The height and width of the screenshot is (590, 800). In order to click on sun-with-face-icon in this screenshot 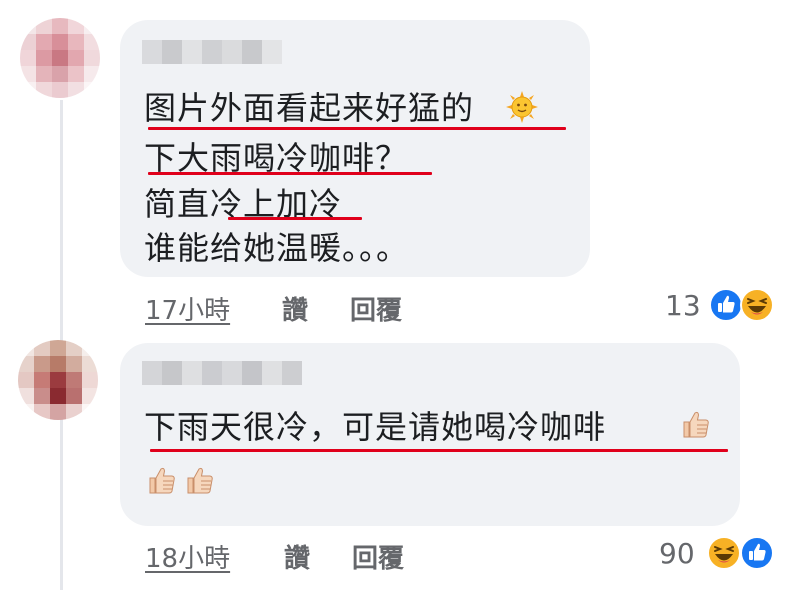, I will do `click(522, 107)`.